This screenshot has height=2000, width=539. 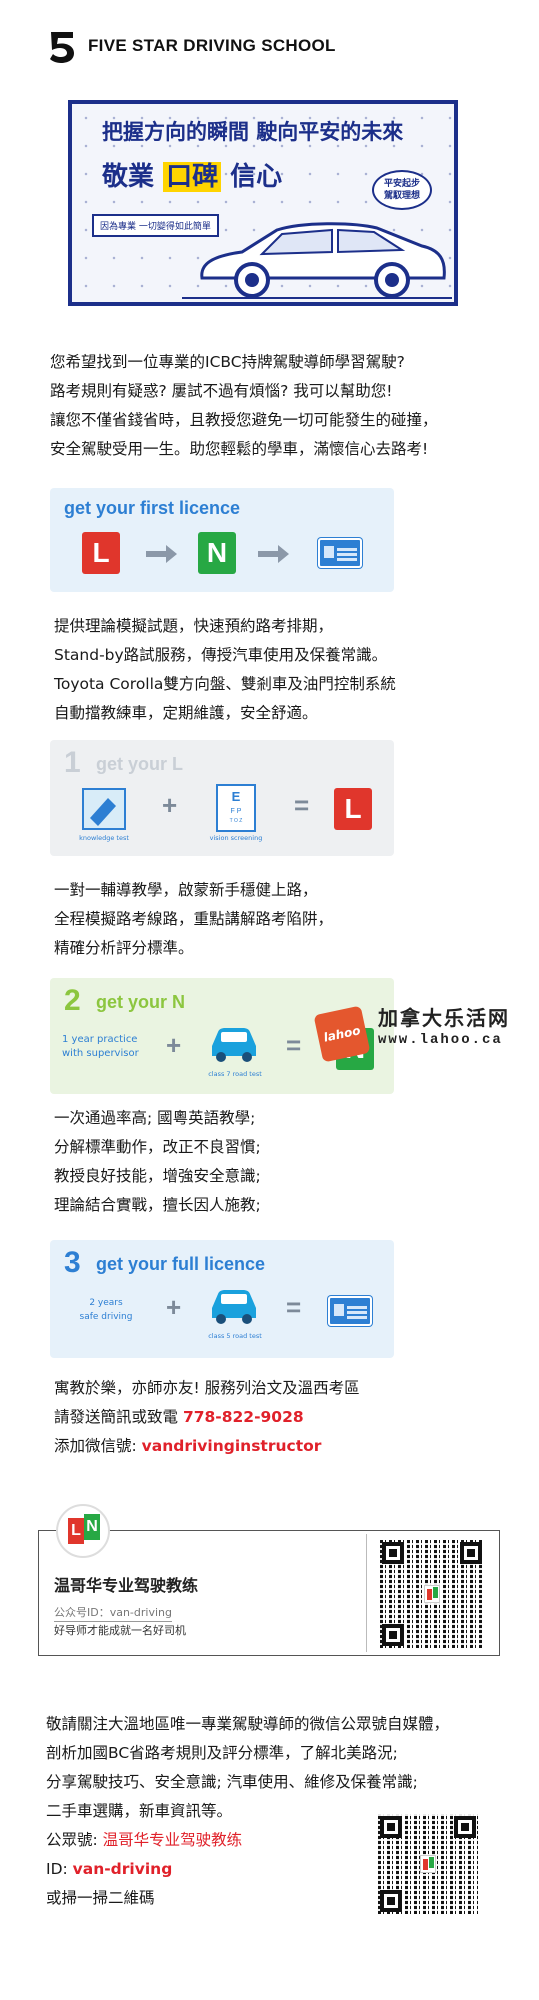 What do you see at coordinates (152, 508) in the screenshot?
I see `card-title: get your first licence` at bounding box center [152, 508].